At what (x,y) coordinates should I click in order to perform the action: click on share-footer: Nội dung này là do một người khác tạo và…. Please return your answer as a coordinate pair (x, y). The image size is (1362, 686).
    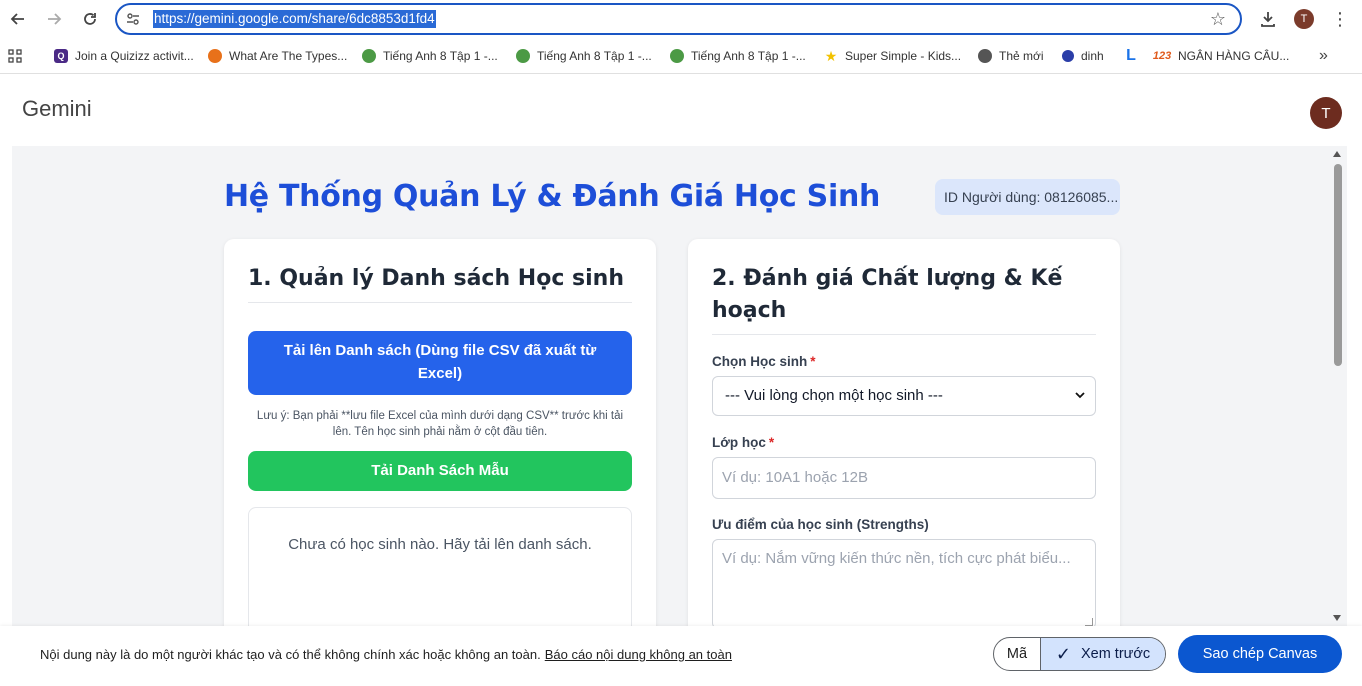
    Looking at the image, I should click on (681, 656).